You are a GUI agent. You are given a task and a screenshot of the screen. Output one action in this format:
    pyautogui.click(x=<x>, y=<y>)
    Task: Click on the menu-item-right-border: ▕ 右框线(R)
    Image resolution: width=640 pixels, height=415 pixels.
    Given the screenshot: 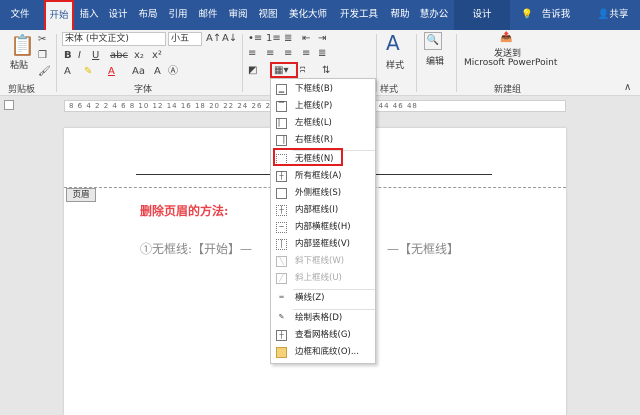 What is the action you would take?
    pyautogui.click(x=323, y=140)
    